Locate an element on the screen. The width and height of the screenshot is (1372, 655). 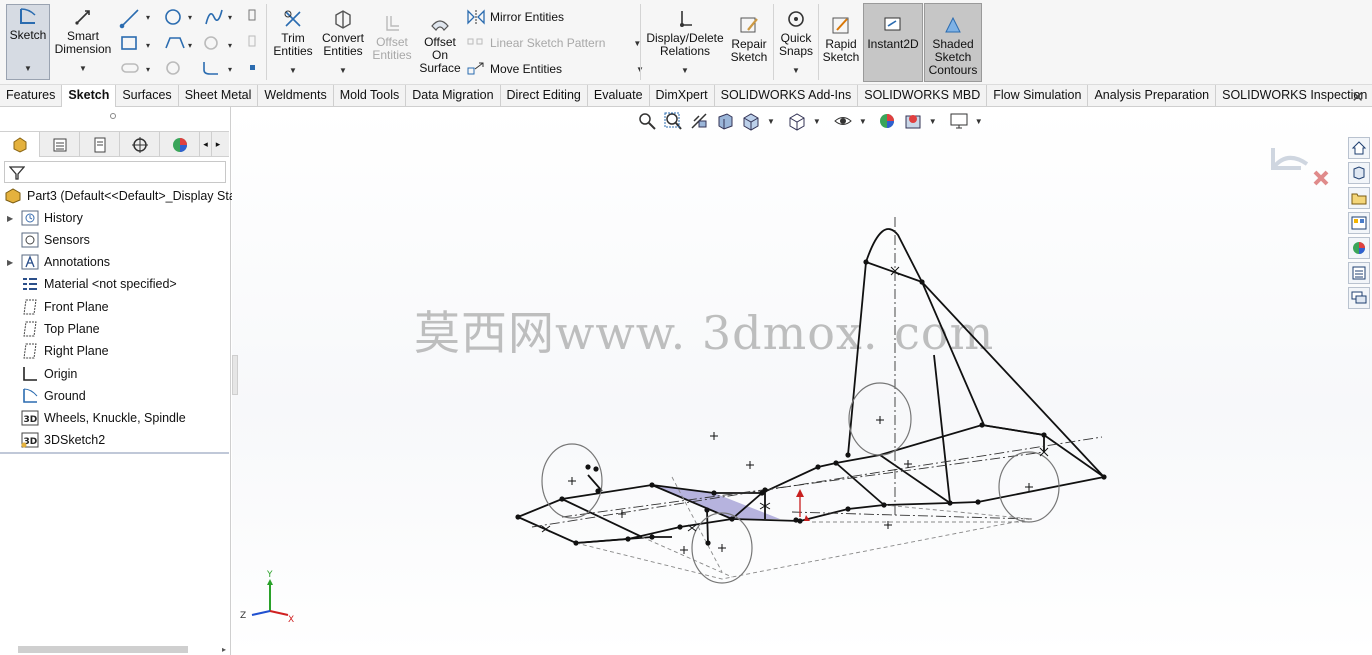
feature-manager-tabs: ◂ ▸ is located at coordinates (114, 144).